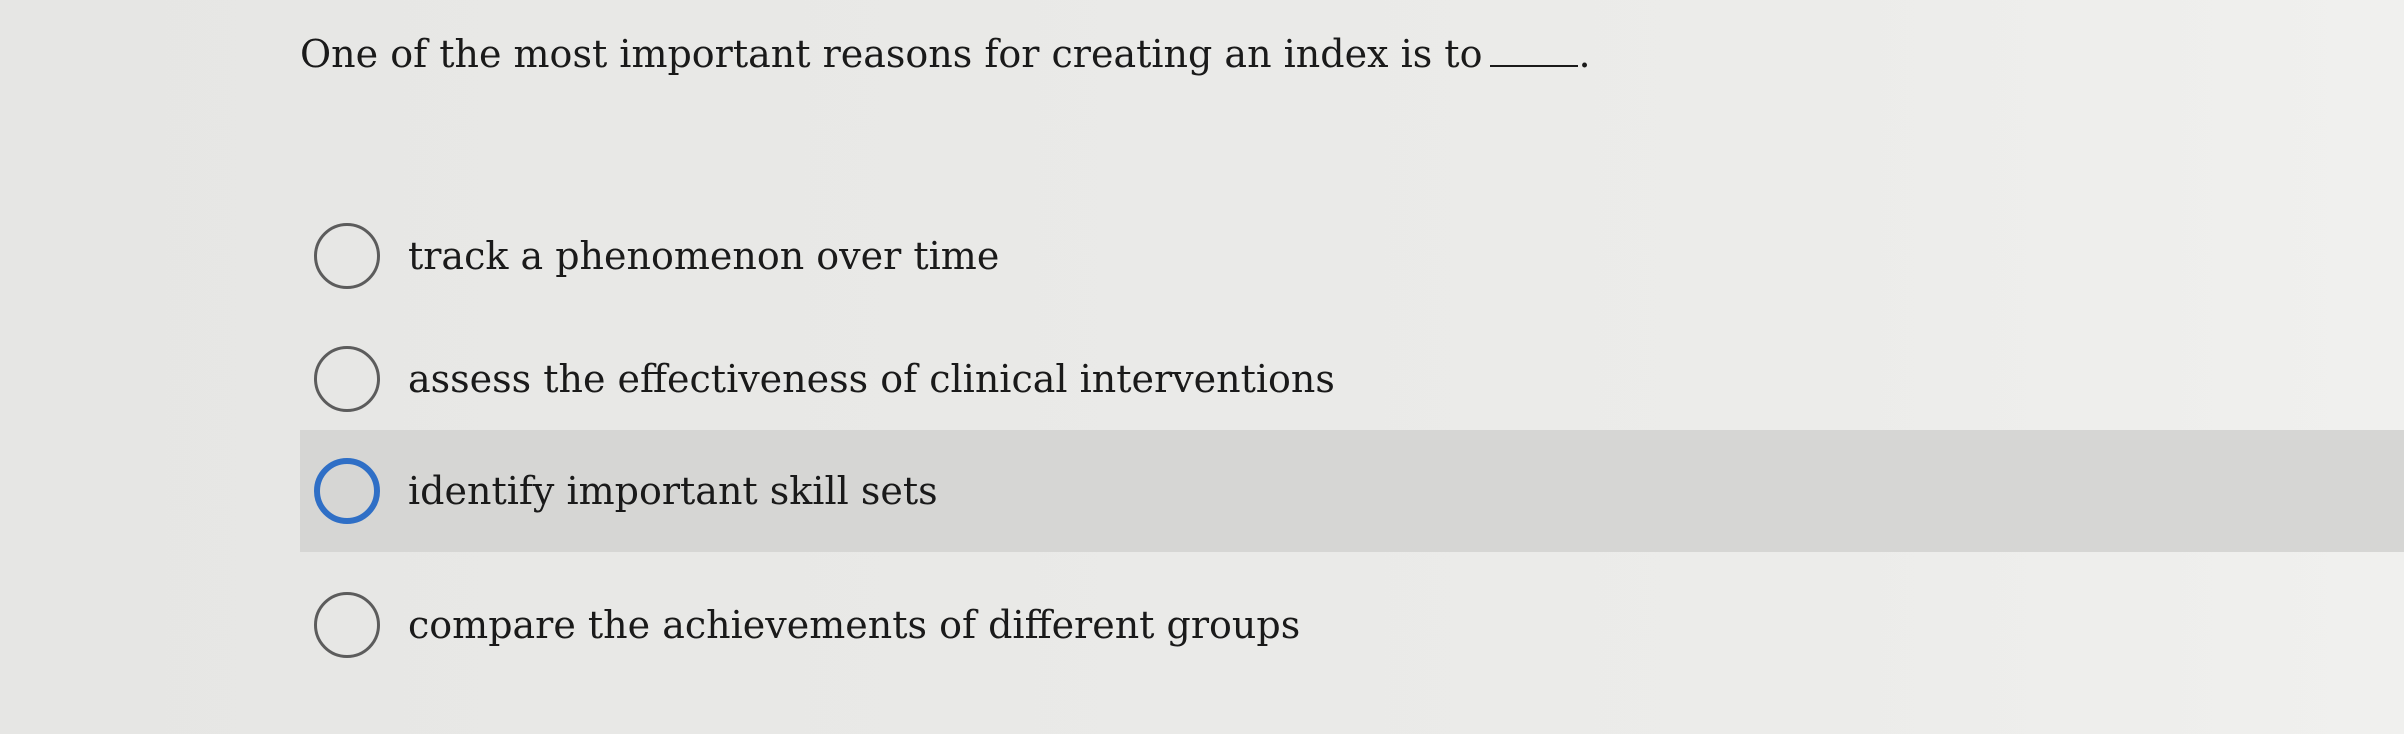  I want to click on option-label: identify important skill sets, so click(673, 491).